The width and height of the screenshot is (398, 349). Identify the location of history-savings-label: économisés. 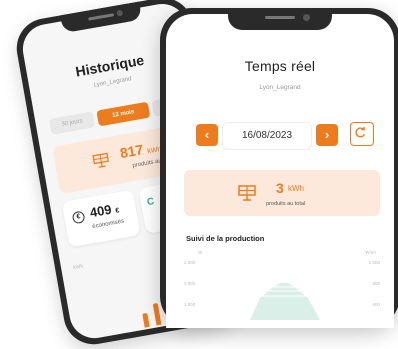
(108, 224).